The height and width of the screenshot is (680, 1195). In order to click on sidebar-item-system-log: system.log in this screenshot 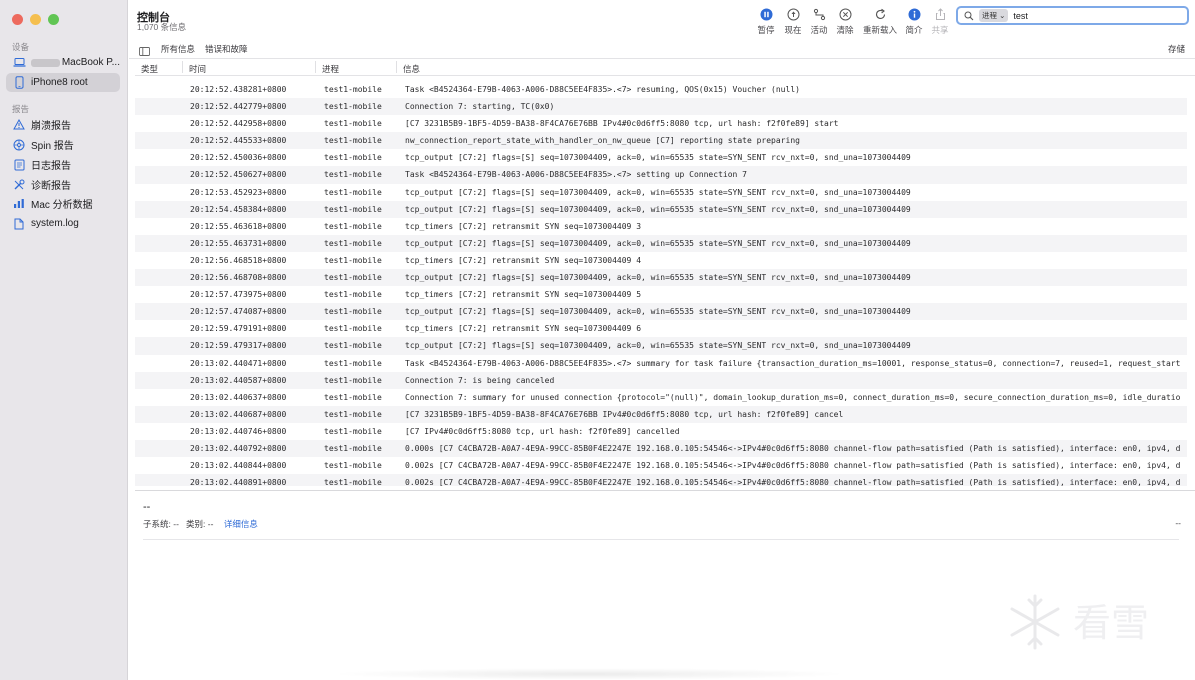, I will do `click(63, 223)`.